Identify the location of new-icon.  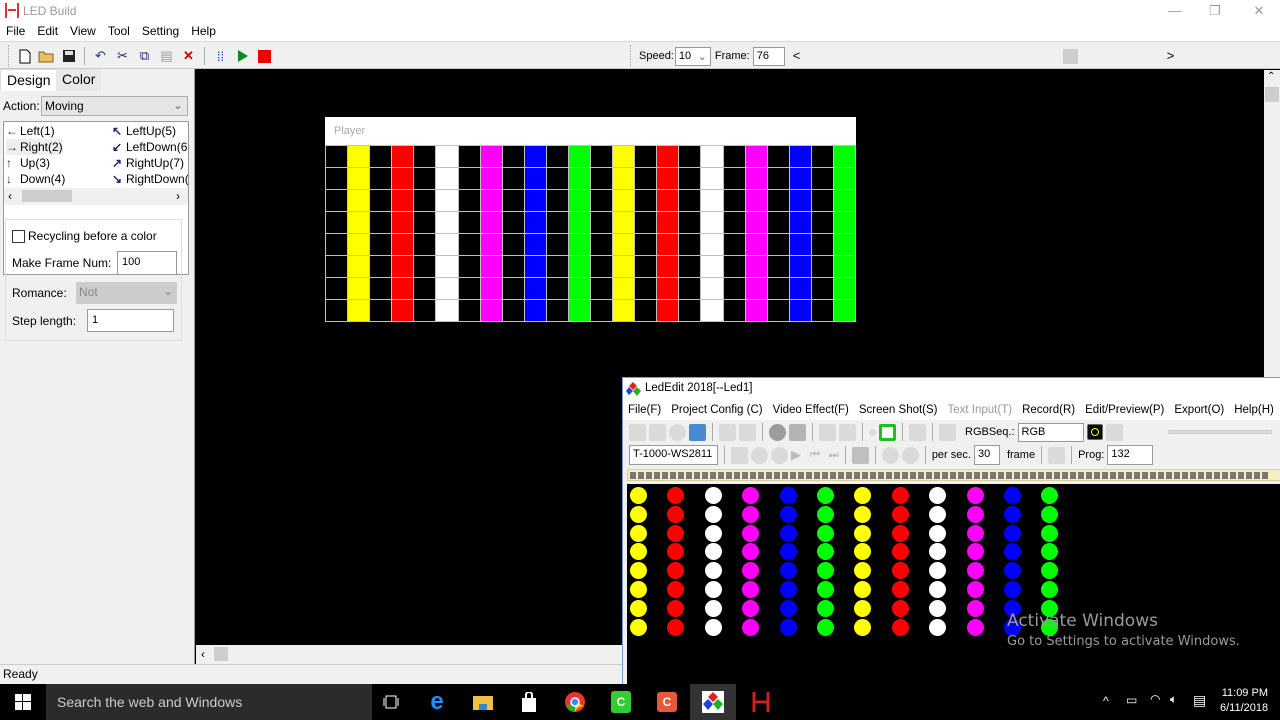
(637, 432).